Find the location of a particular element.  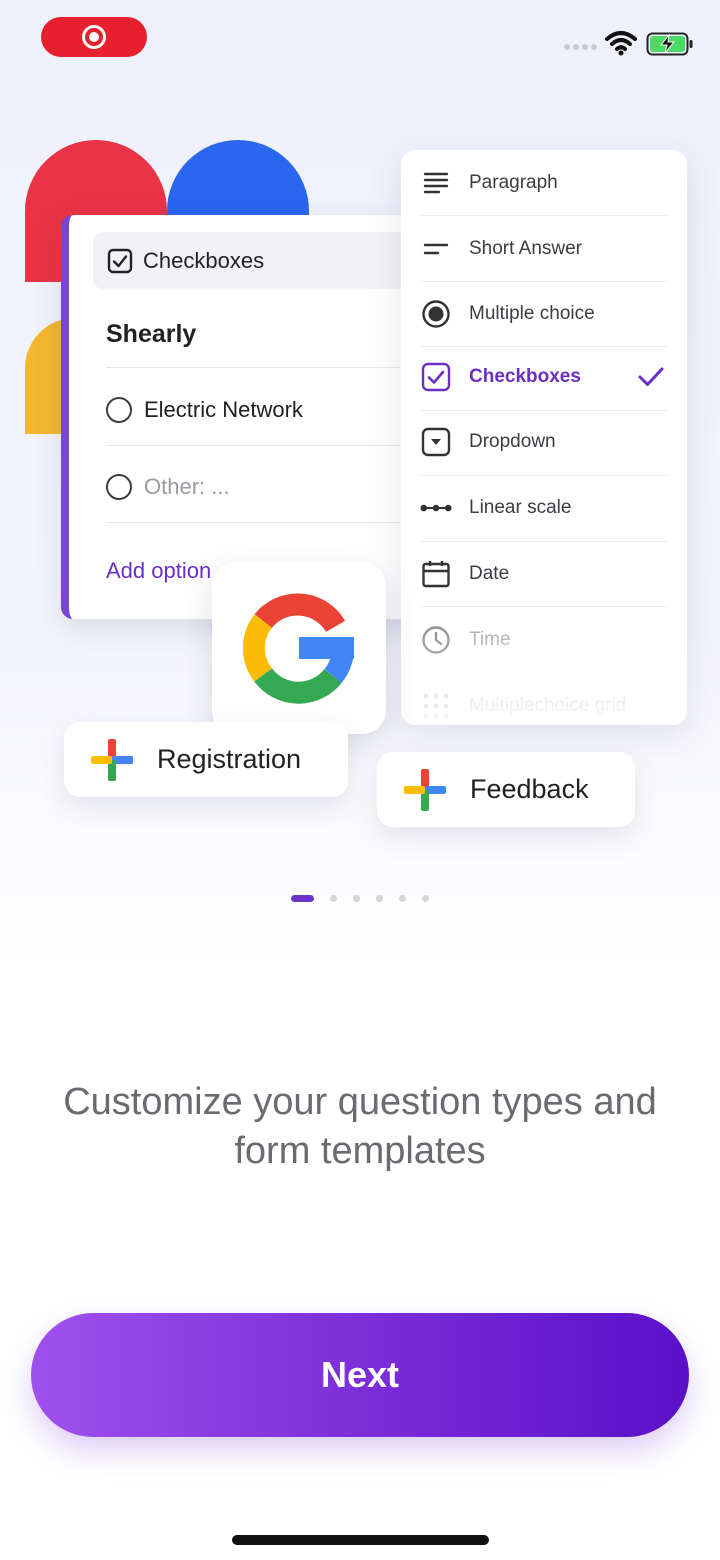

next-button: Next is located at coordinates (360, 1375).